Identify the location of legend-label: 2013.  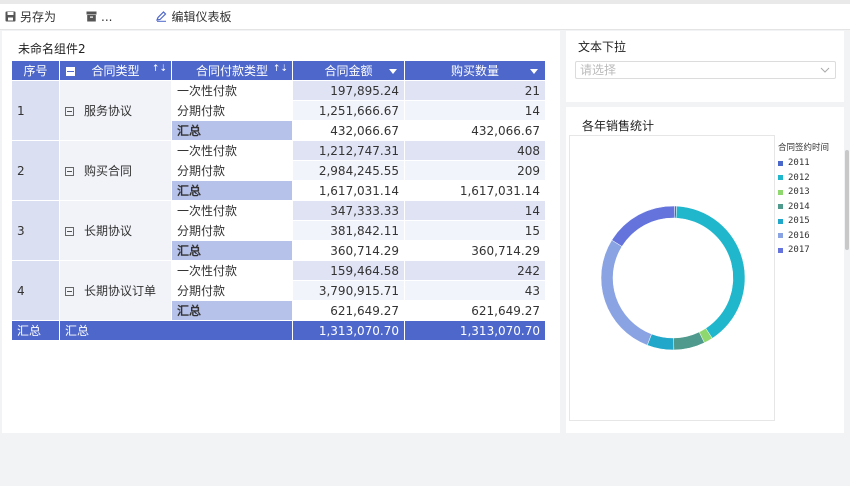
(799, 192).